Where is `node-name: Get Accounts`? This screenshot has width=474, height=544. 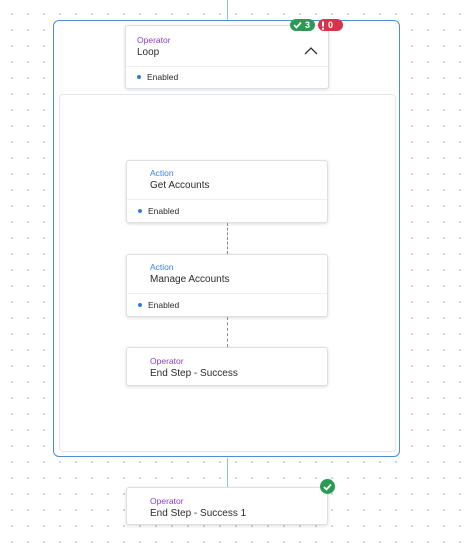 node-name: Get Accounts is located at coordinates (180, 185).